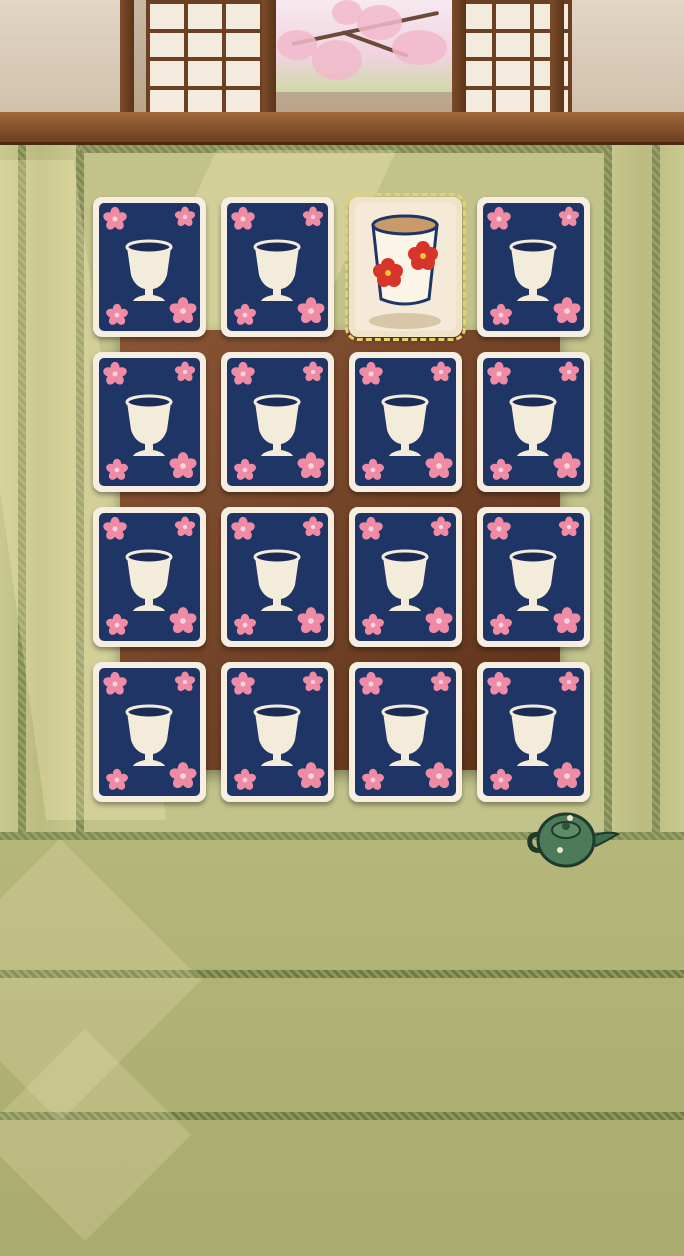 The width and height of the screenshot is (684, 1256). I want to click on tatami-strip, so click(644, 492).